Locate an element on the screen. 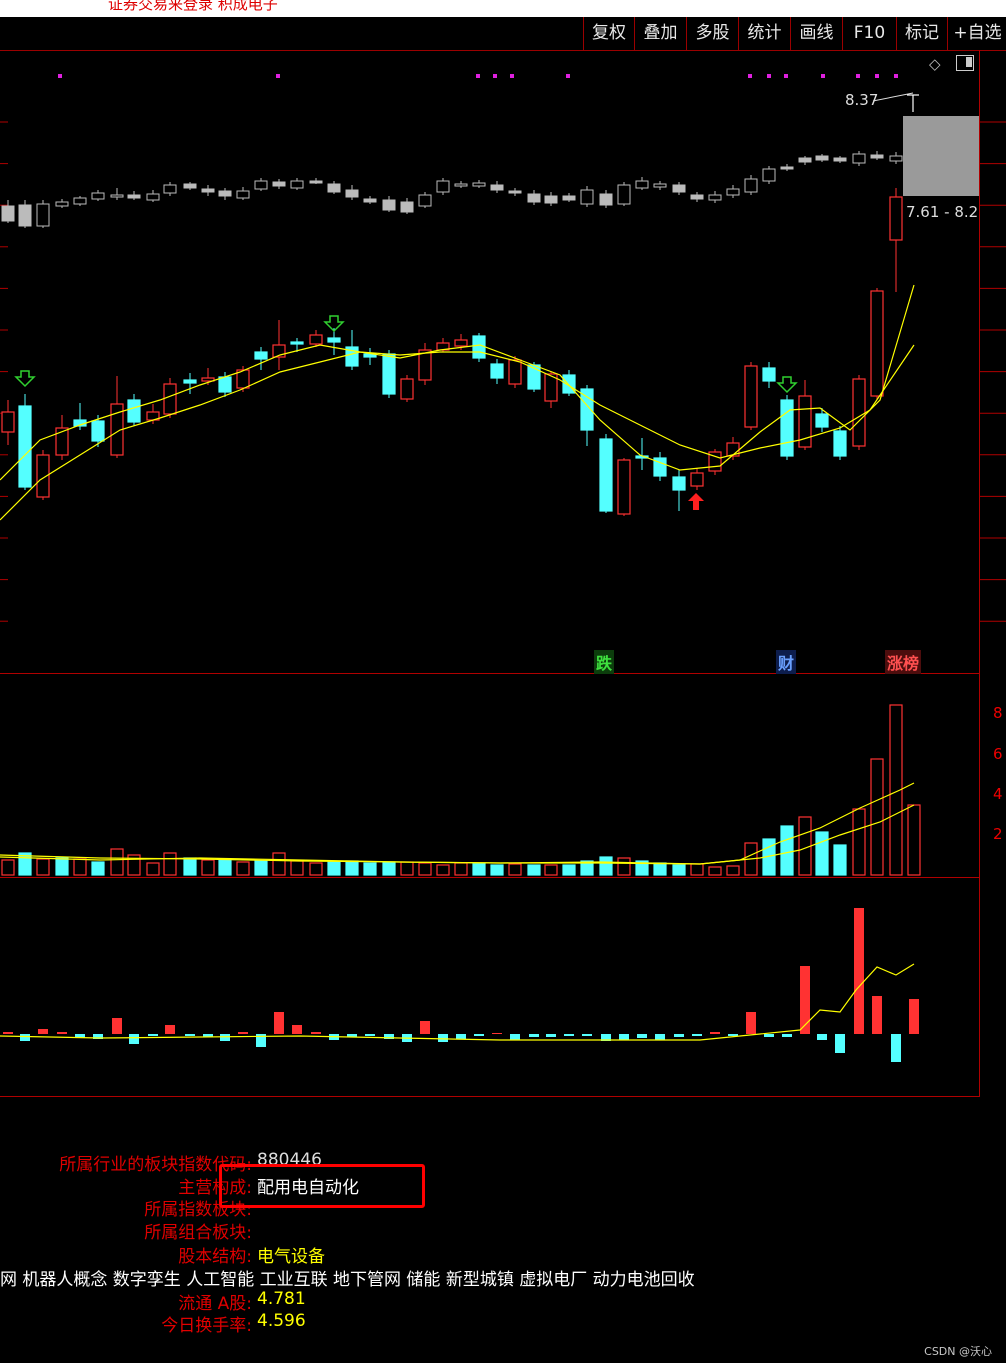 This screenshot has width=1006, height=1369. event-tag-finance: 财 is located at coordinates (786, 662).